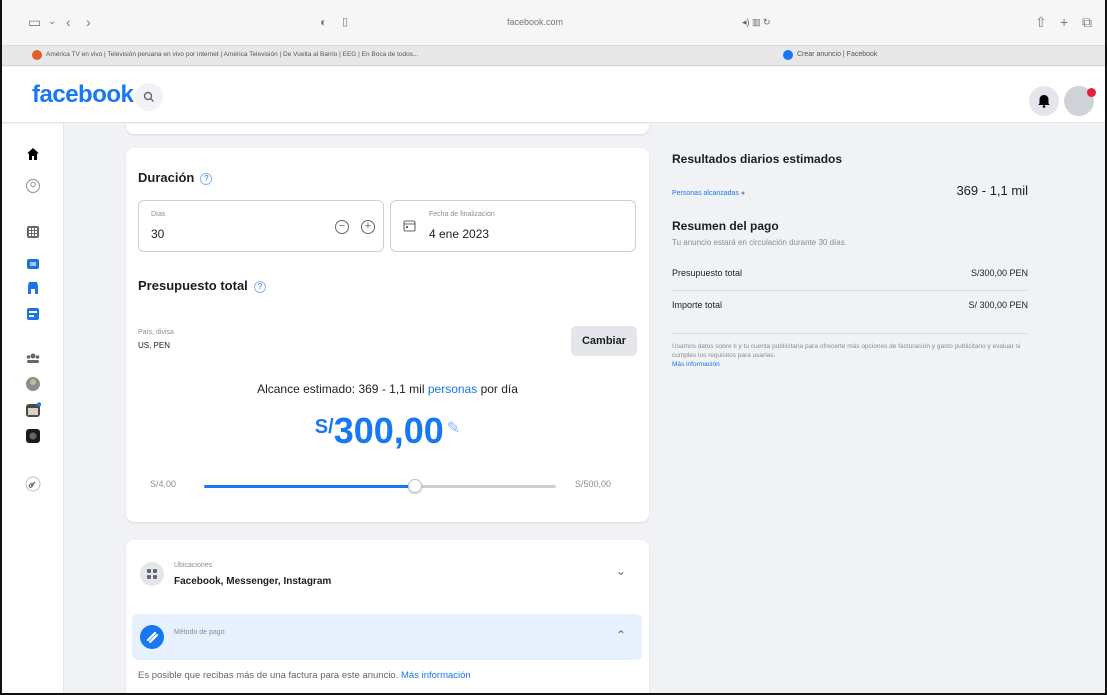 The image size is (1107, 695). Describe the element at coordinates (1087, 22) in the screenshot. I see `tabs-overview-icon: ⧉` at that location.